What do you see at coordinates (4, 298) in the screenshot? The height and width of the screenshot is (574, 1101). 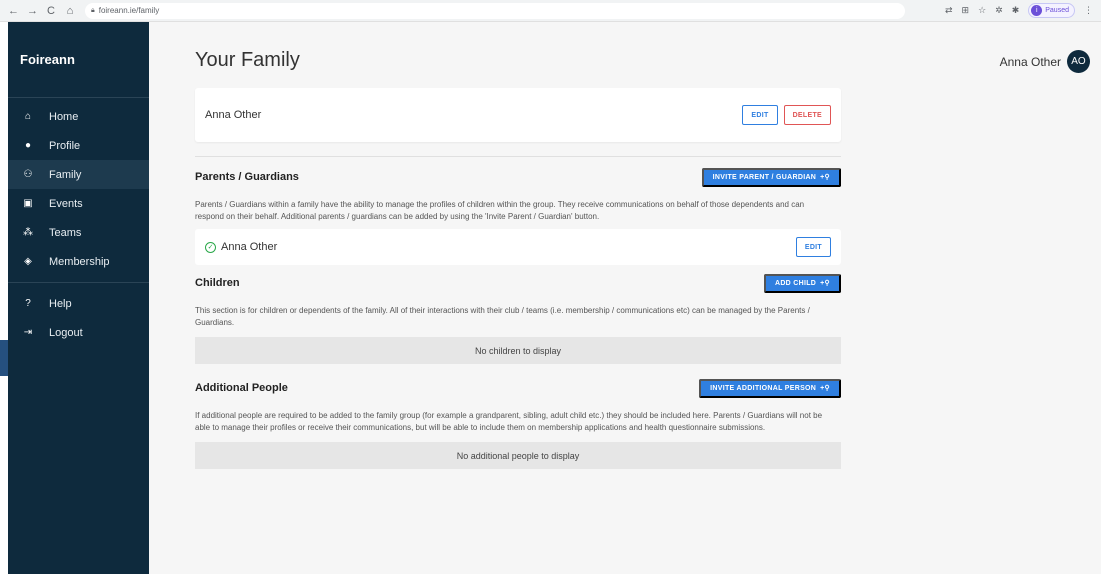 I see `desktop-edge` at bounding box center [4, 298].